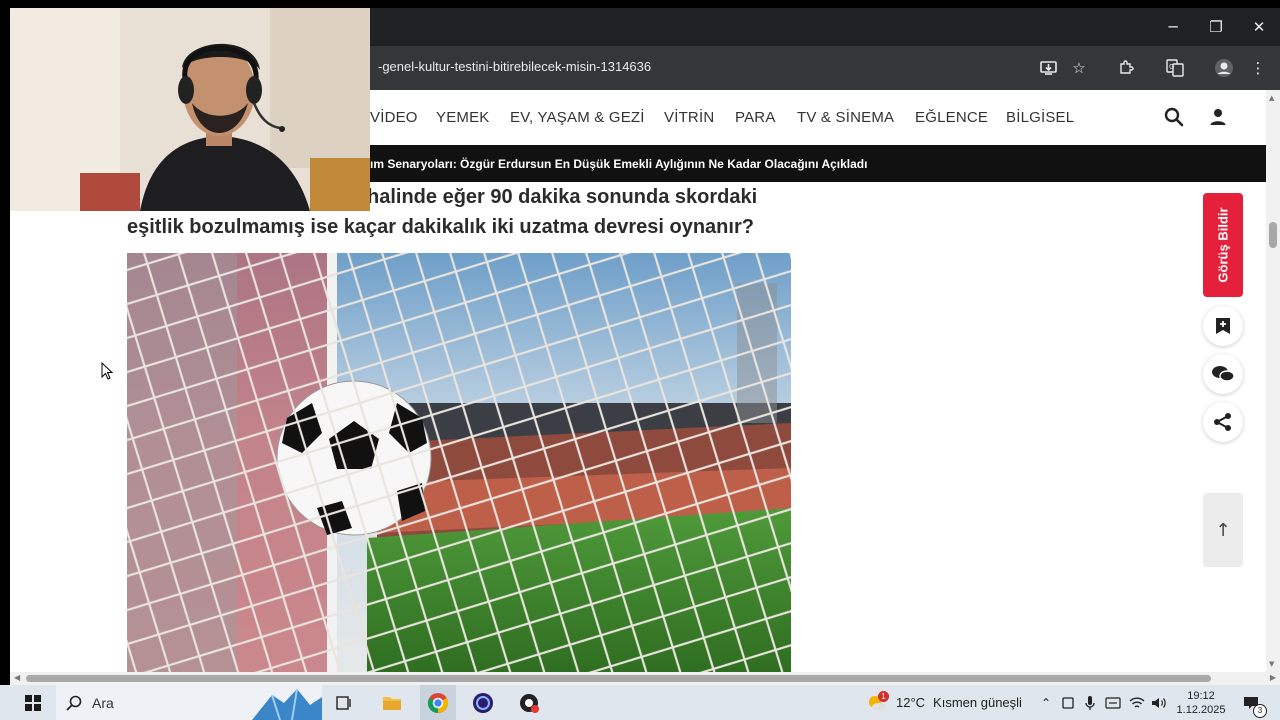  What do you see at coordinates (1273, 381) in the screenshot?
I see `vertical-scrollbar: ▲ ▼` at bounding box center [1273, 381].